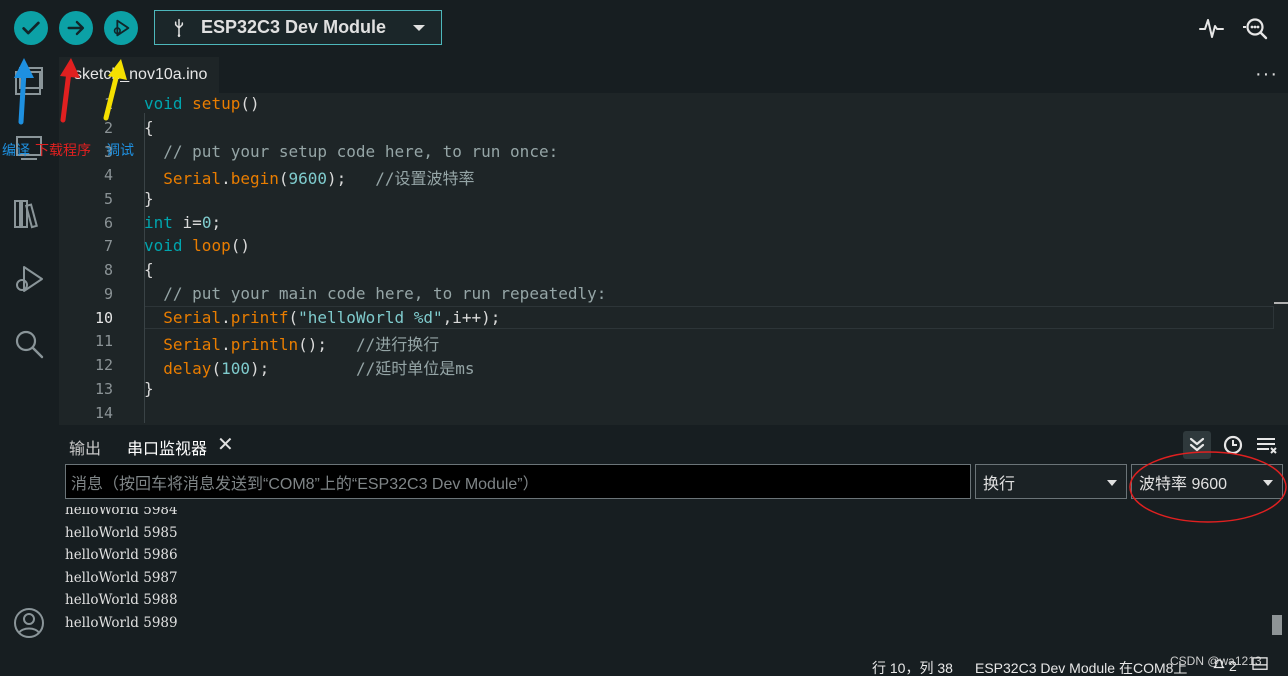  Describe the element at coordinates (120, 150) in the screenshot. I see `debug-annotation: 调试` at that location.